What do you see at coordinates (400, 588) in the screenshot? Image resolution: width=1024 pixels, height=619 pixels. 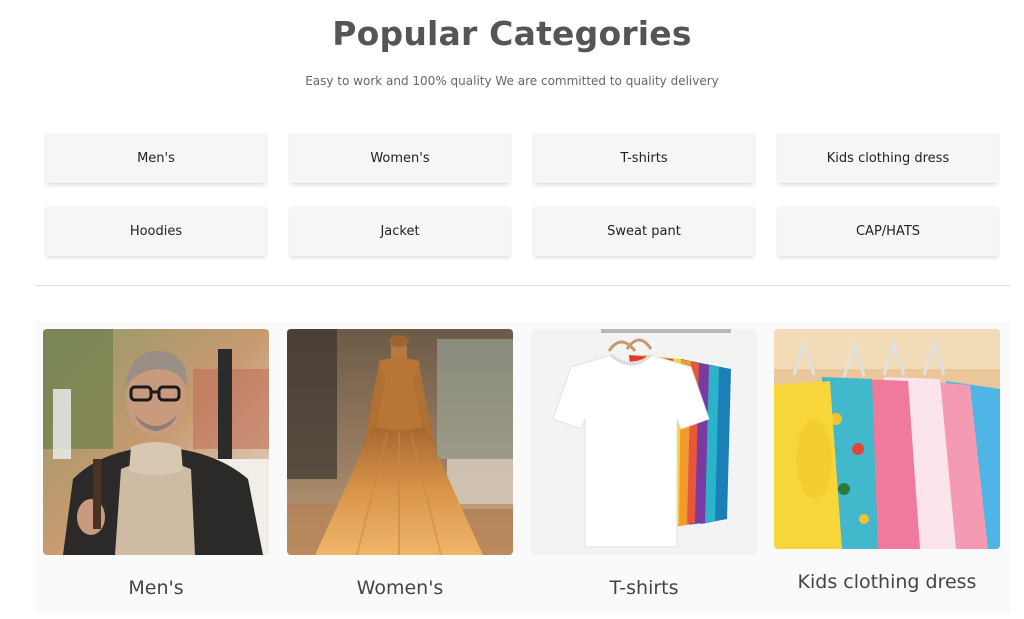 I see `card-label-womens: Women's` at bounding box center [400, 588].